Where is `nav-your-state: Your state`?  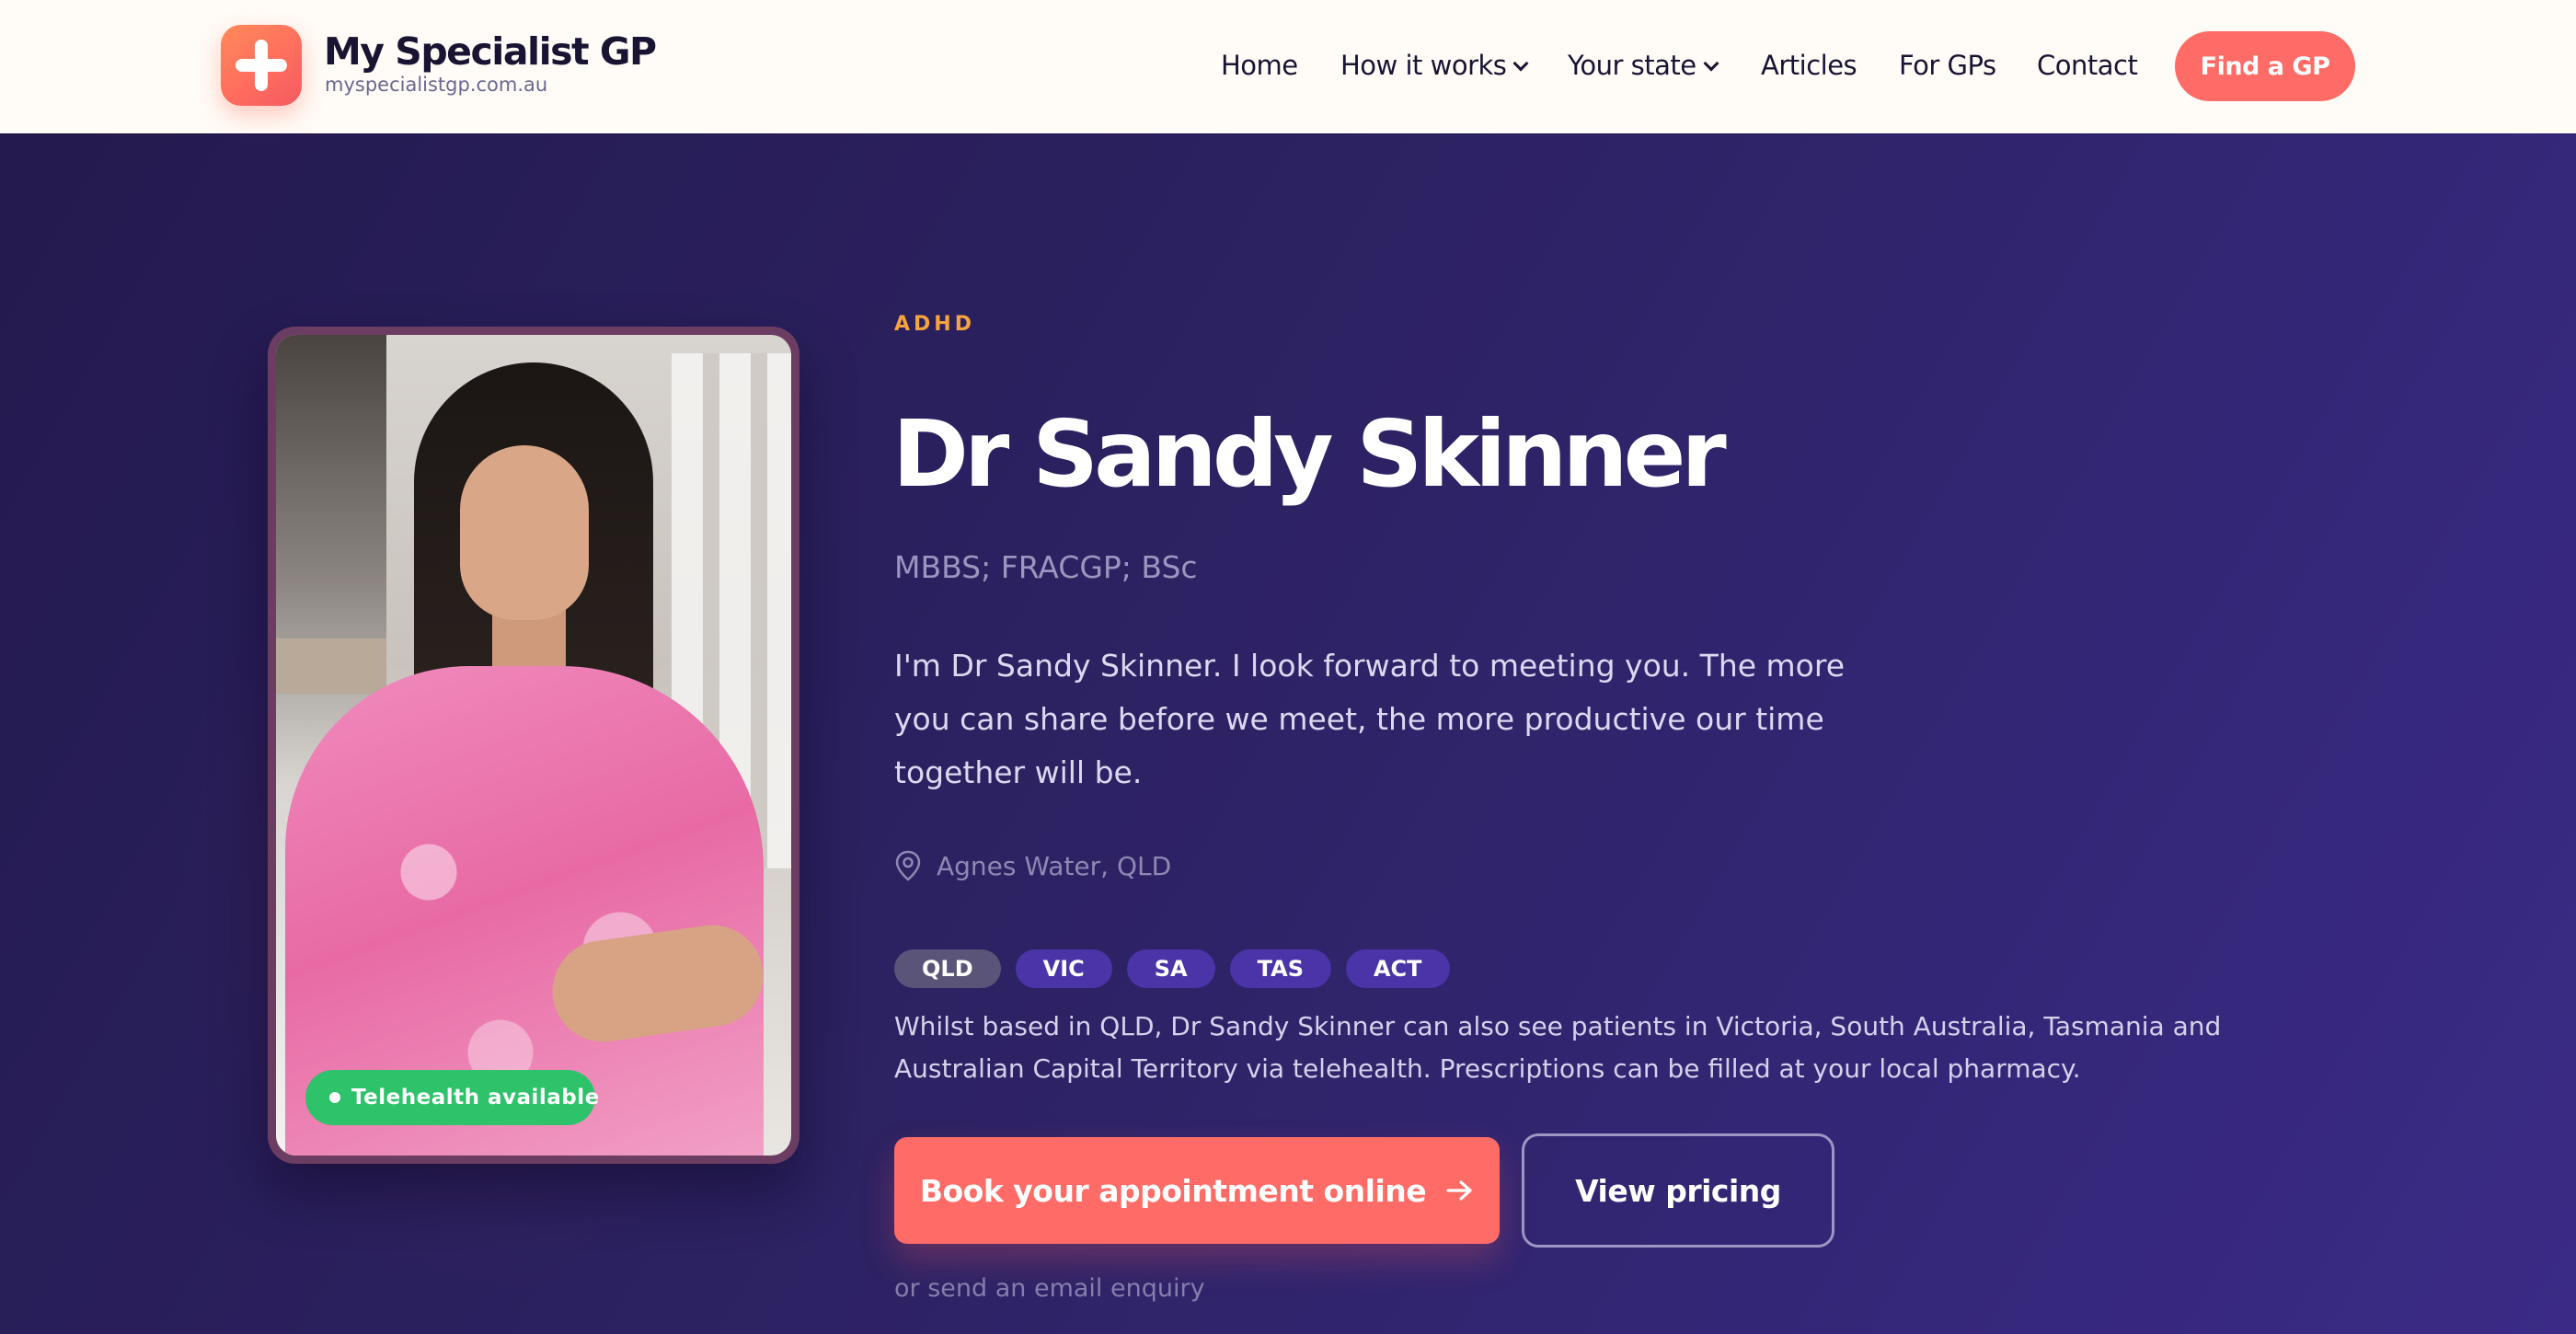
nav-your-state: Your state is located at coordinates (1643, 65).